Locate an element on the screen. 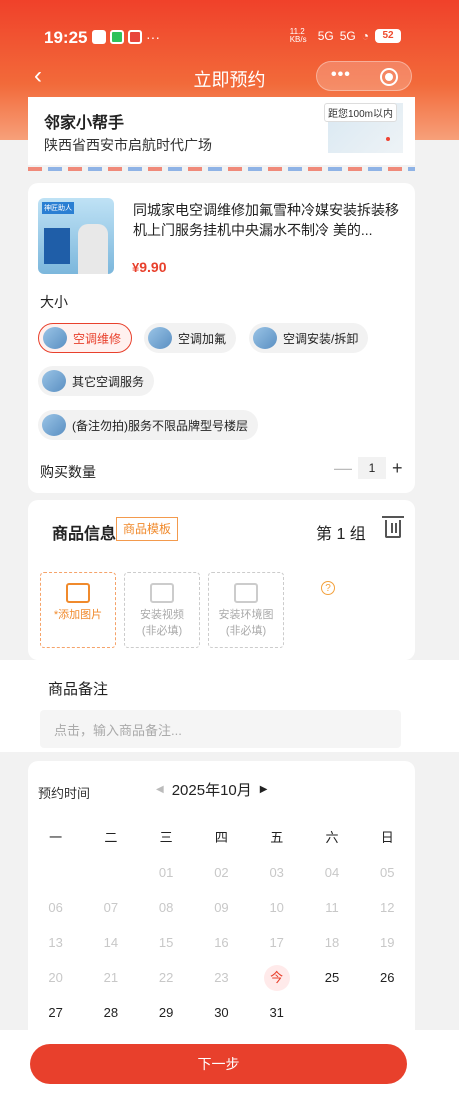 The width and height of the screenshot is (459, 1103). week-row: 13 14 15 16 17 18 19 is located at coordinates (221, 949).